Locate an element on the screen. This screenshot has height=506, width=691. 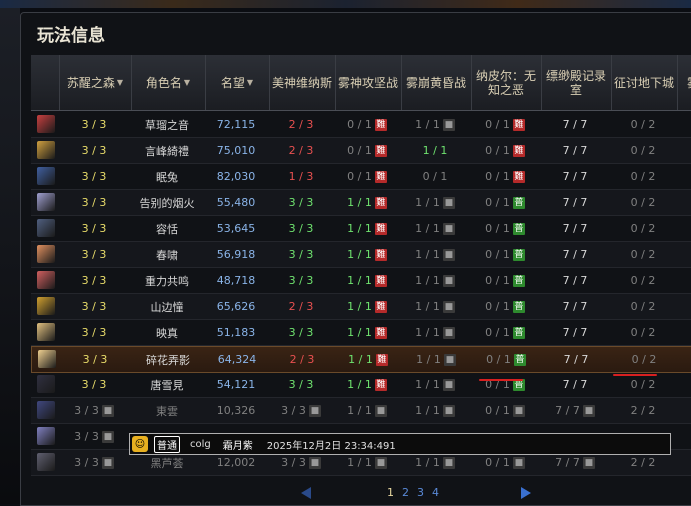
column-header-6: 雾崩黄昏战 is located at coordinates (435, 82).